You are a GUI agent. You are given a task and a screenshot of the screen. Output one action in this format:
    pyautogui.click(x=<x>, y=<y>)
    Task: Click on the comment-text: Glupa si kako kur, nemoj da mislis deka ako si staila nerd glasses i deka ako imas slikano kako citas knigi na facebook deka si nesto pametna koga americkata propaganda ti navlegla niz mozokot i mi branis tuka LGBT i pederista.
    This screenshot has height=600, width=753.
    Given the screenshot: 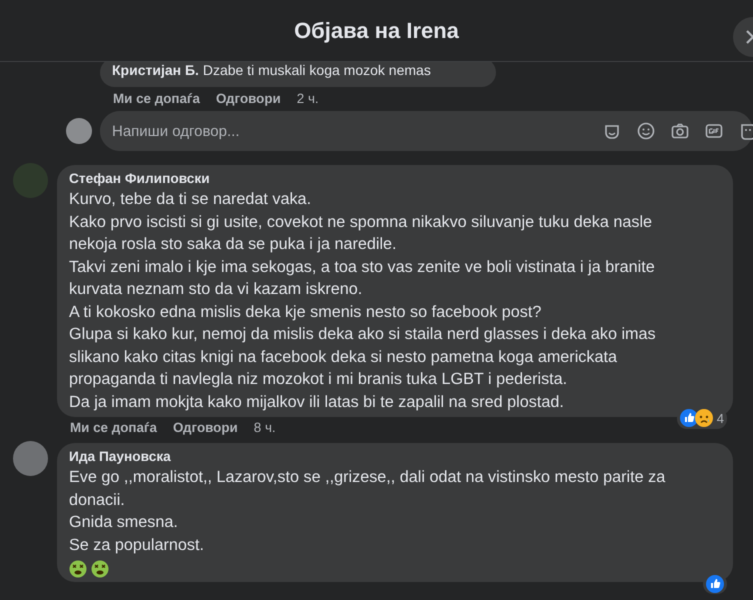 What is the action you would take?
    pyautogui.click(x=363, y=357)
    